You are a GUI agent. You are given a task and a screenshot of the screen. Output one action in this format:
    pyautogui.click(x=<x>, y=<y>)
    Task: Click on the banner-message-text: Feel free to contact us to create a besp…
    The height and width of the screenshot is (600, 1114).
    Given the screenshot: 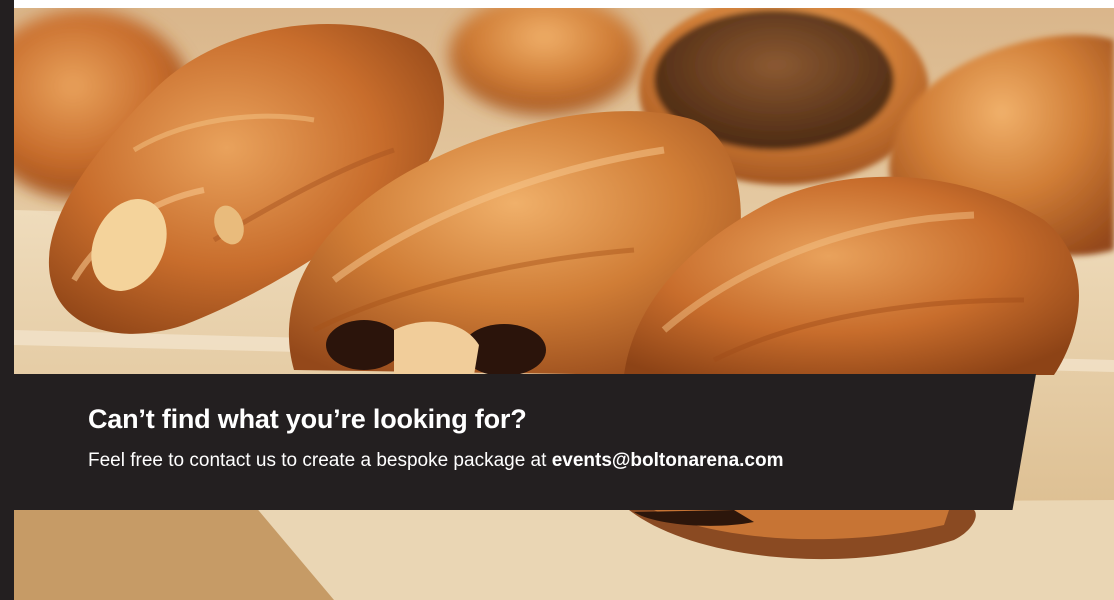 What is the action you would take?
    pyautogui.click(x=320, y=460)
    